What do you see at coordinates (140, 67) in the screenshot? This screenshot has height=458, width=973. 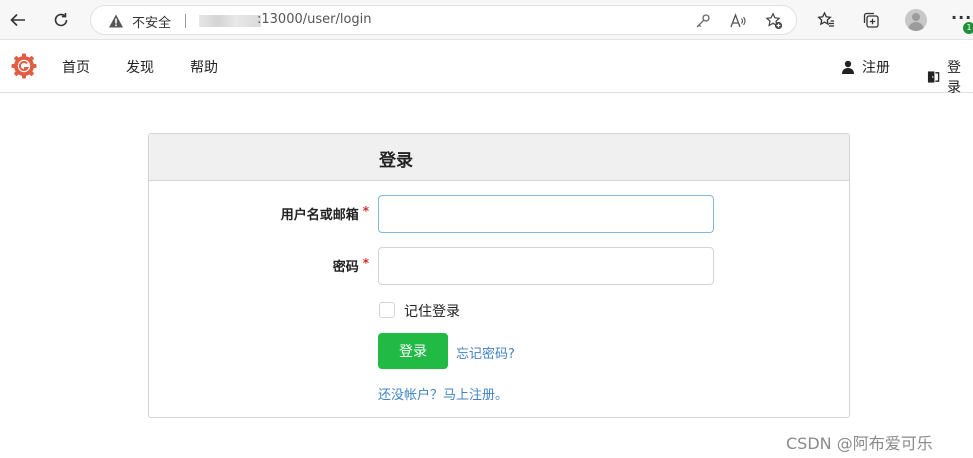 I see `nav-explore: 发现` at bounding box center [140, 67].